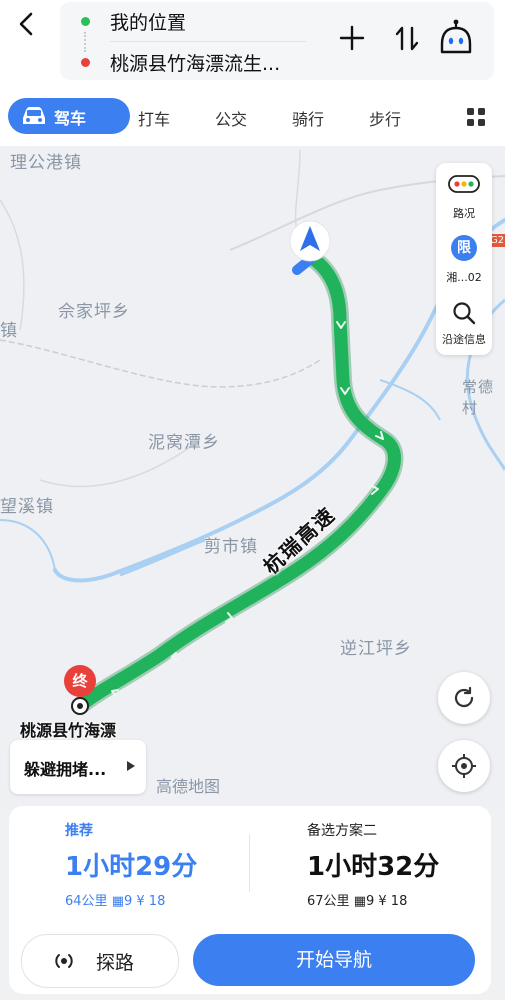  I want to click on locate-icon, so click(464, 766).